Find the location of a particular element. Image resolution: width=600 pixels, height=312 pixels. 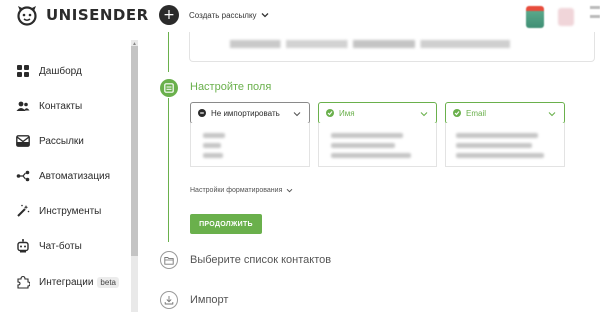

format-settings-label: Настройки форматирования is located at coordinates (236, 190).